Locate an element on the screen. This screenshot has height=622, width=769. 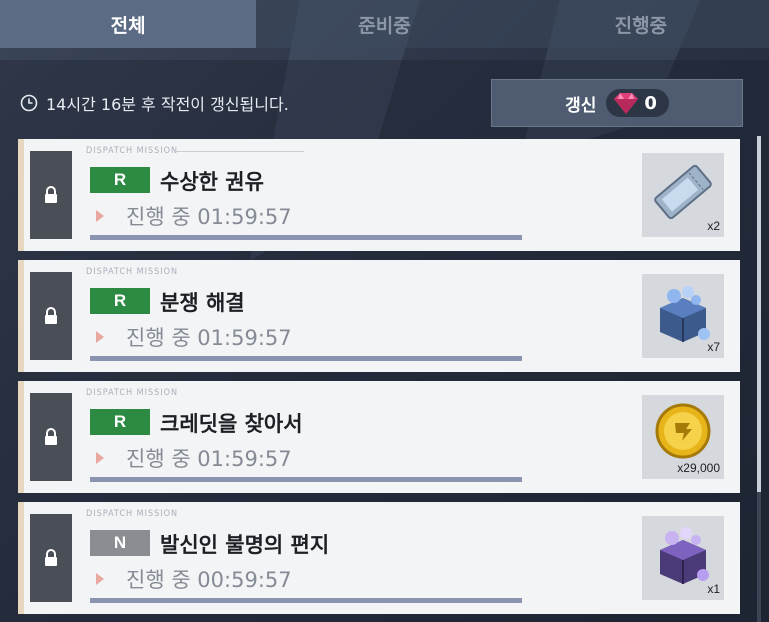
reward-slot: x29,000 is located at coordinates (683, 437).